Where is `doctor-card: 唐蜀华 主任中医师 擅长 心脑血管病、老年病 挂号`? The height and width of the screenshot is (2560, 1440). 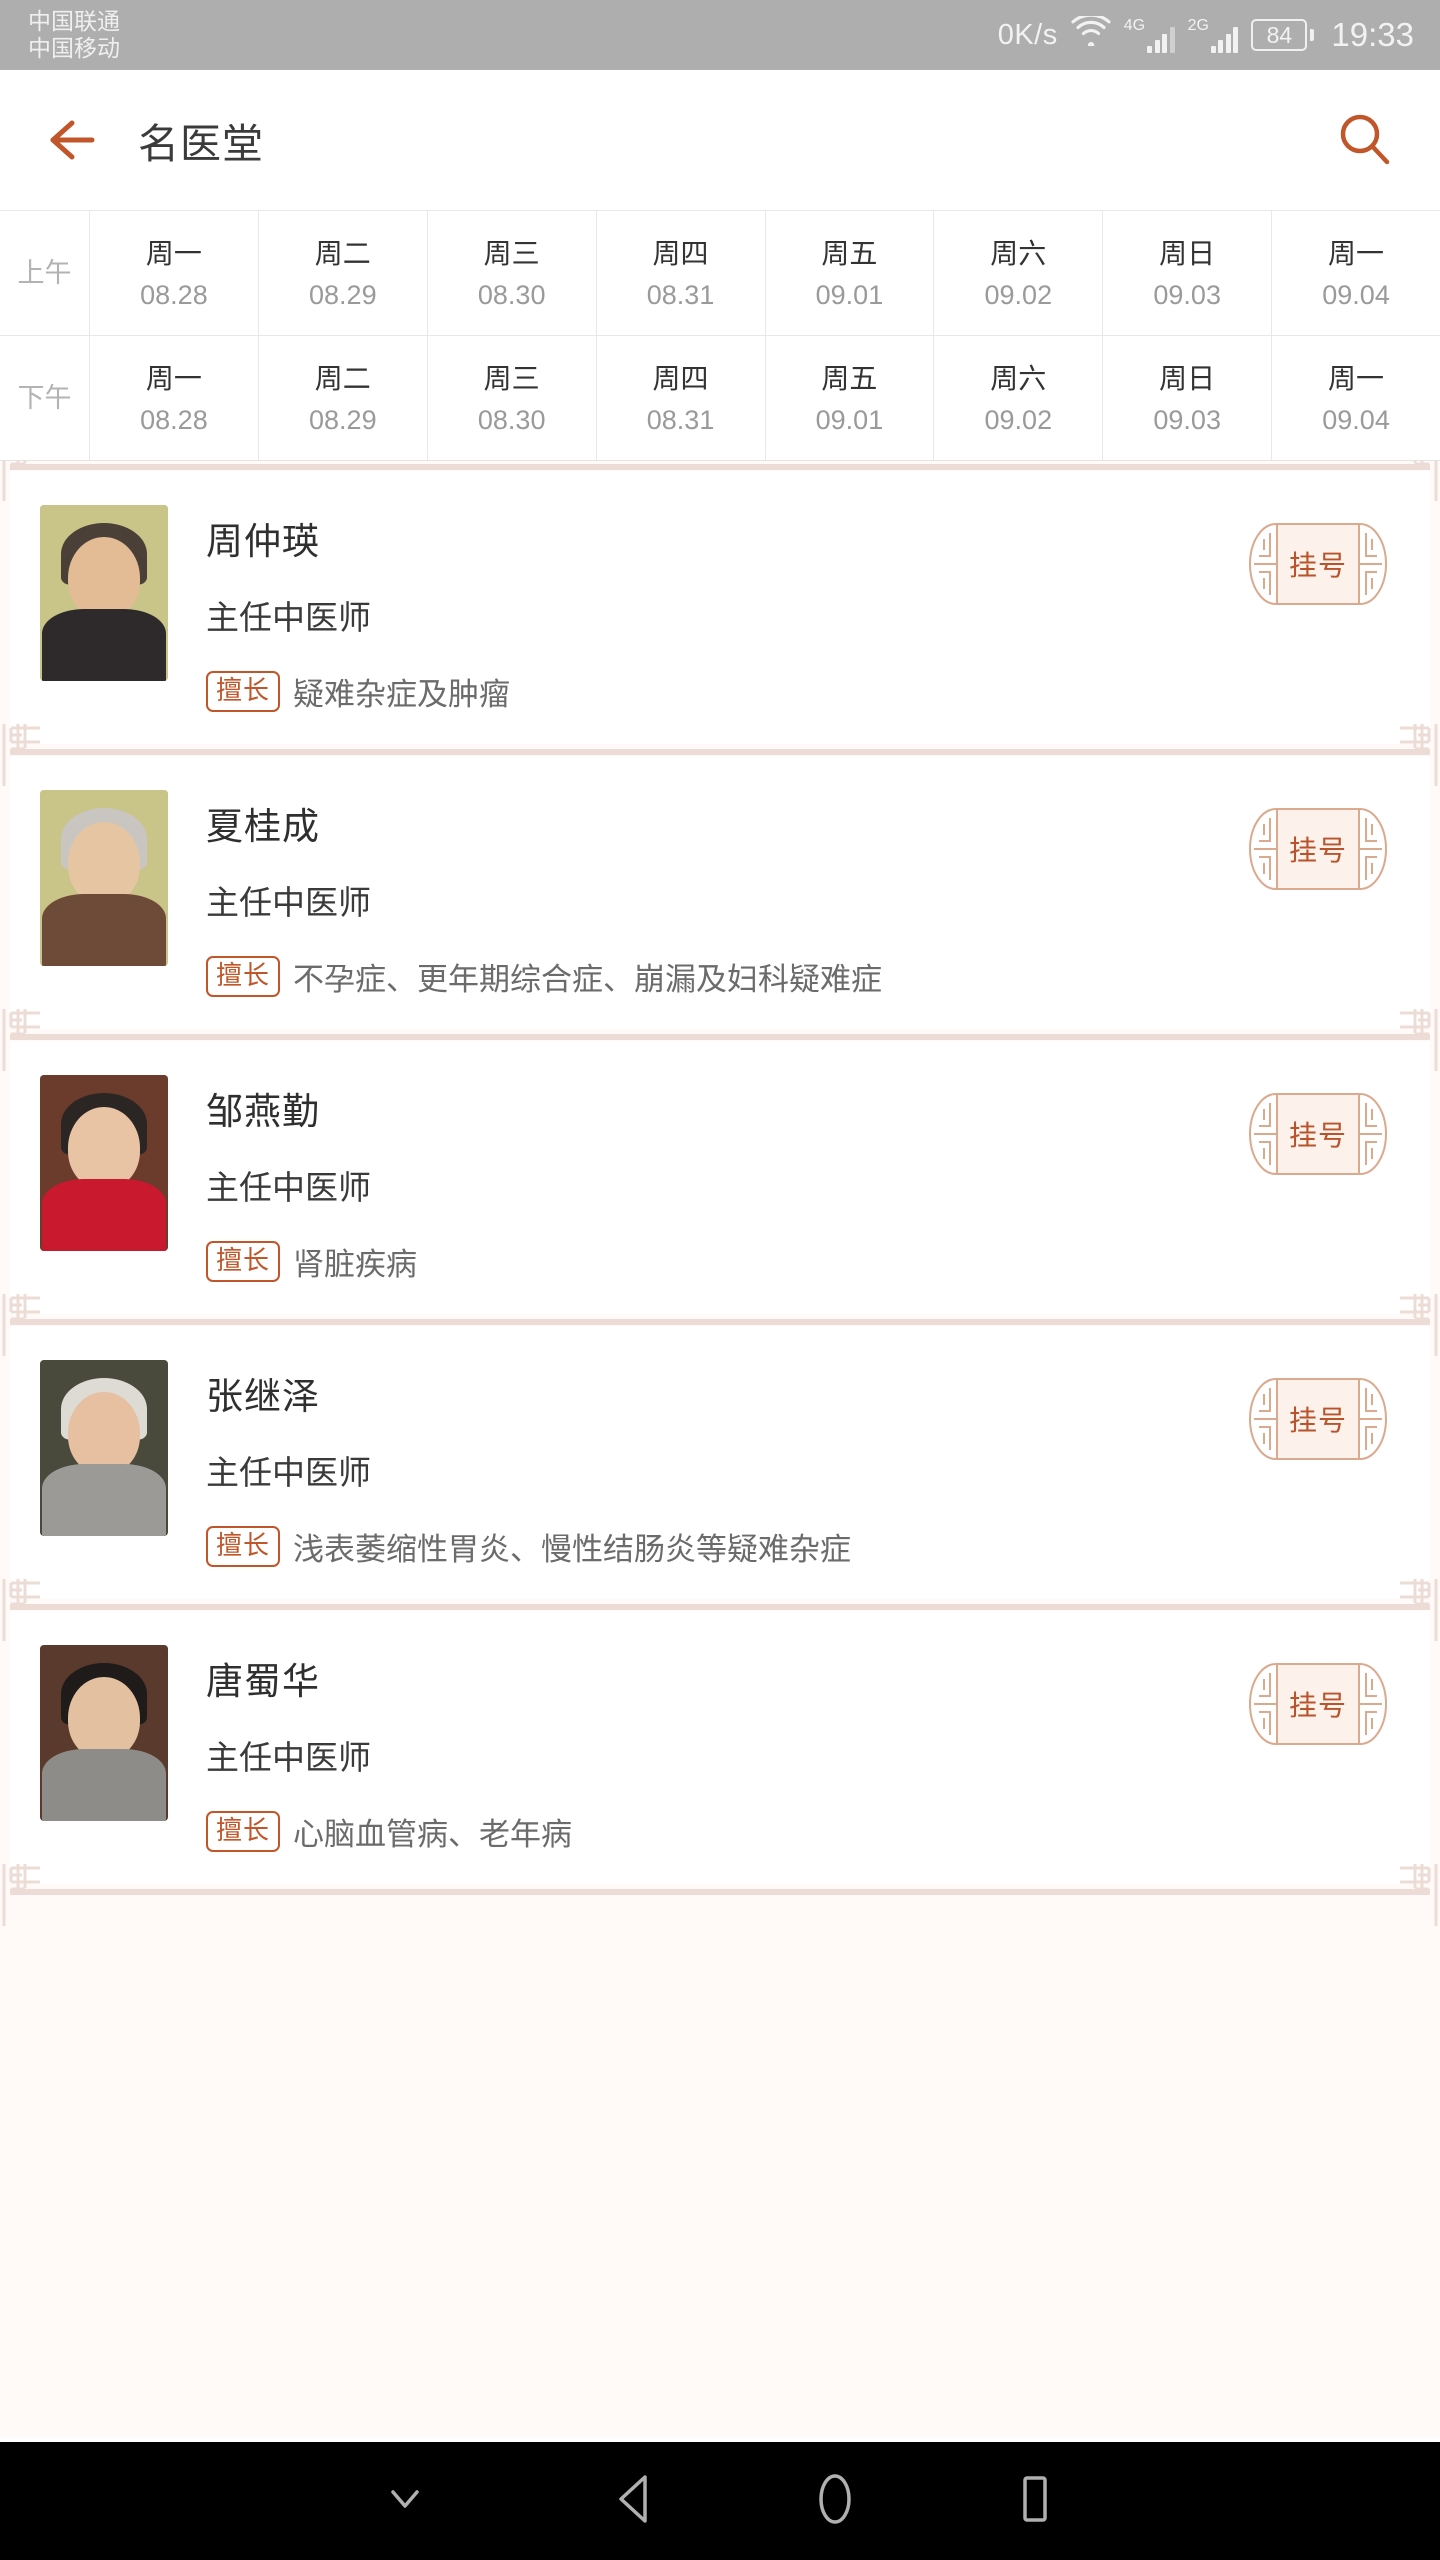
doctor-card: 唐蜀华 主任中医师 擅长 心脑血管病、老年病 挂号 is located at coordinates (720, 1747).